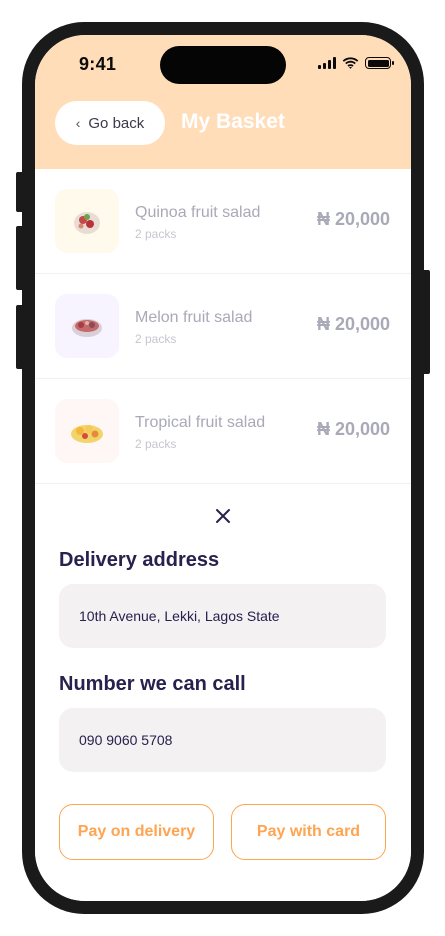 The image size is (445, 936). I want to click on status-icons, so click(356, 63).